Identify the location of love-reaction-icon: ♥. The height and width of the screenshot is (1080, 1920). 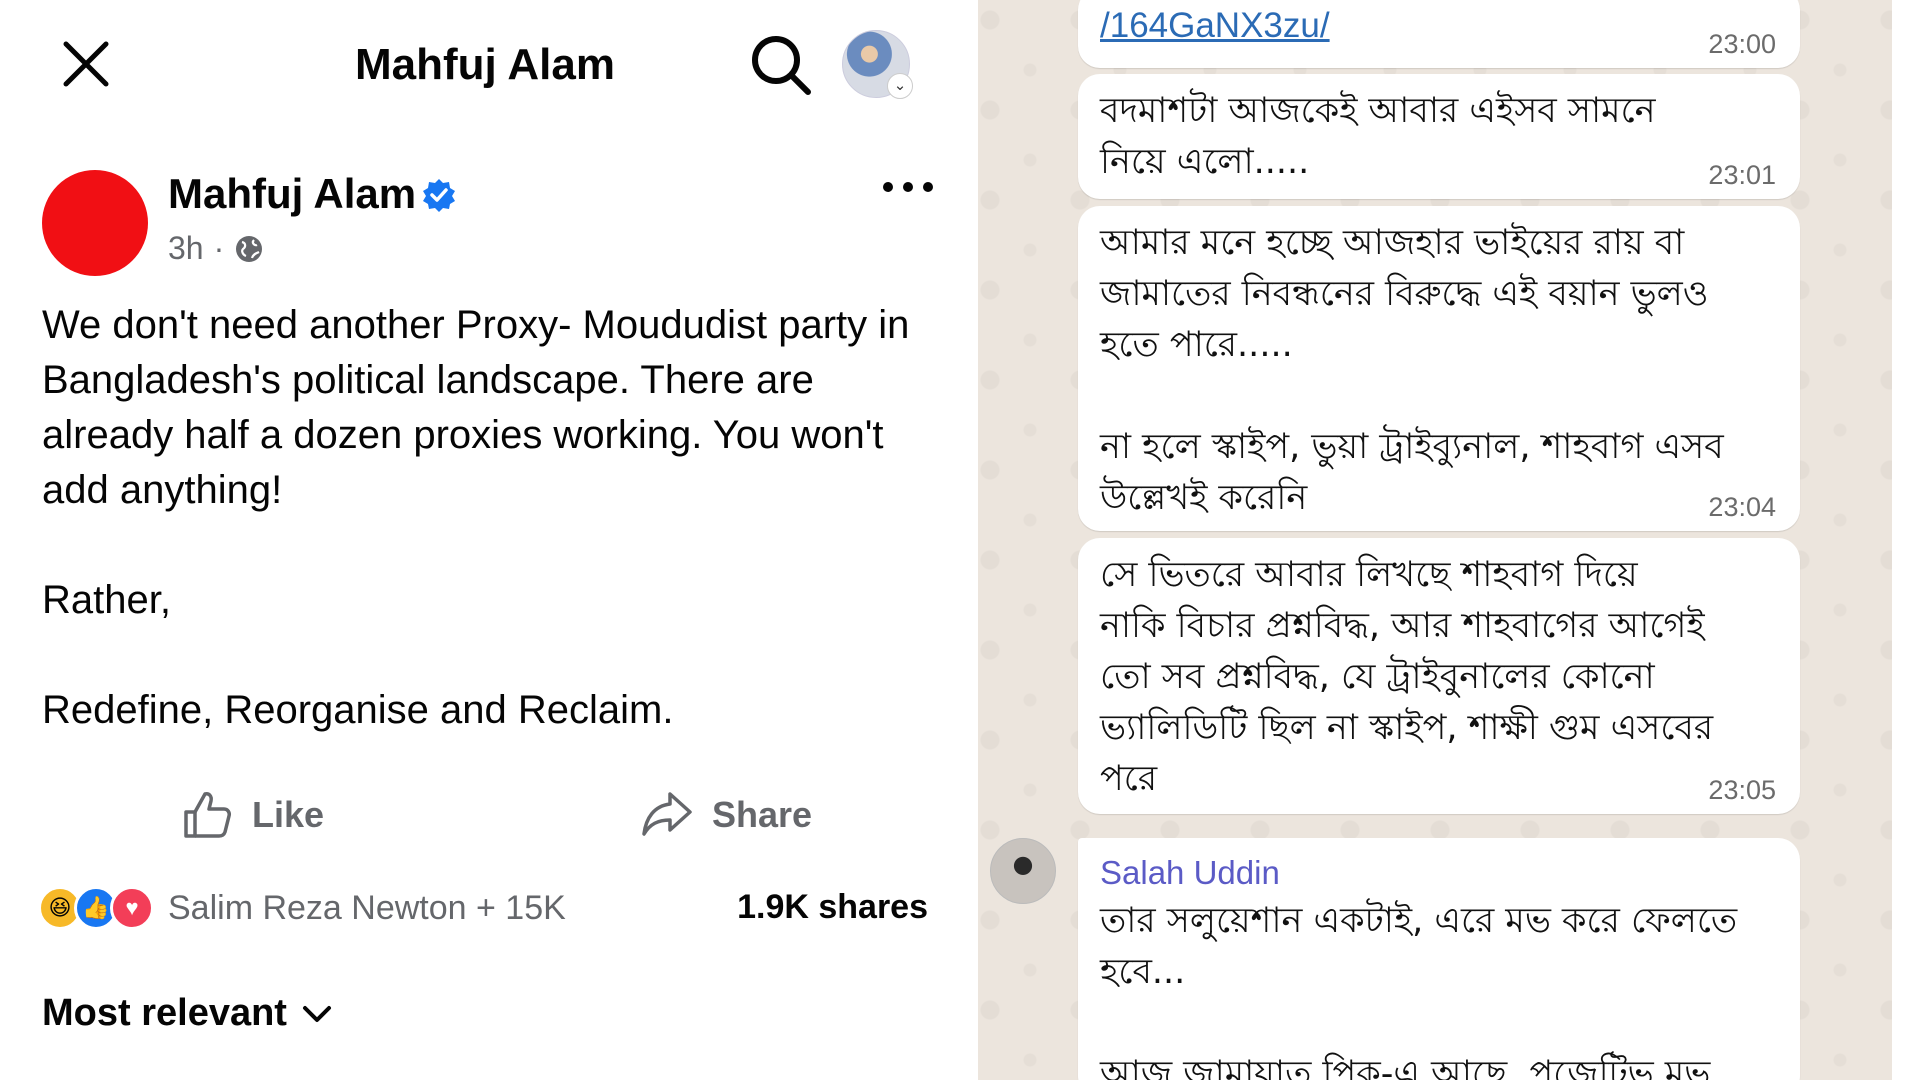
(132, 908).